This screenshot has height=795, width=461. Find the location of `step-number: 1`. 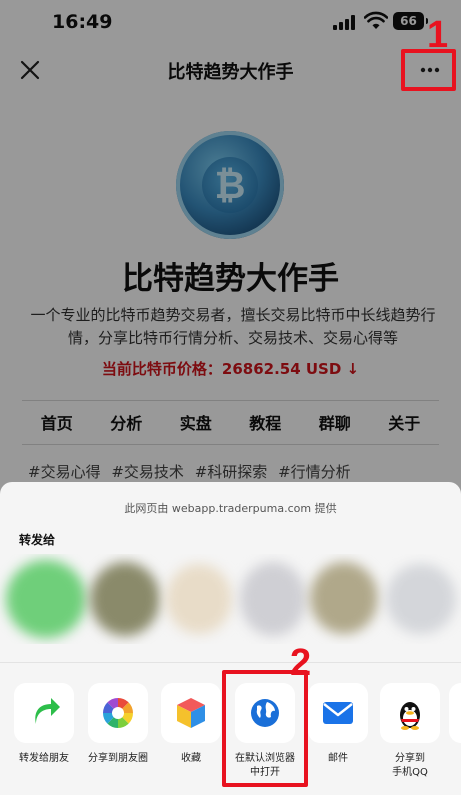

step-number: 1 is located at coordinates (438, 35).